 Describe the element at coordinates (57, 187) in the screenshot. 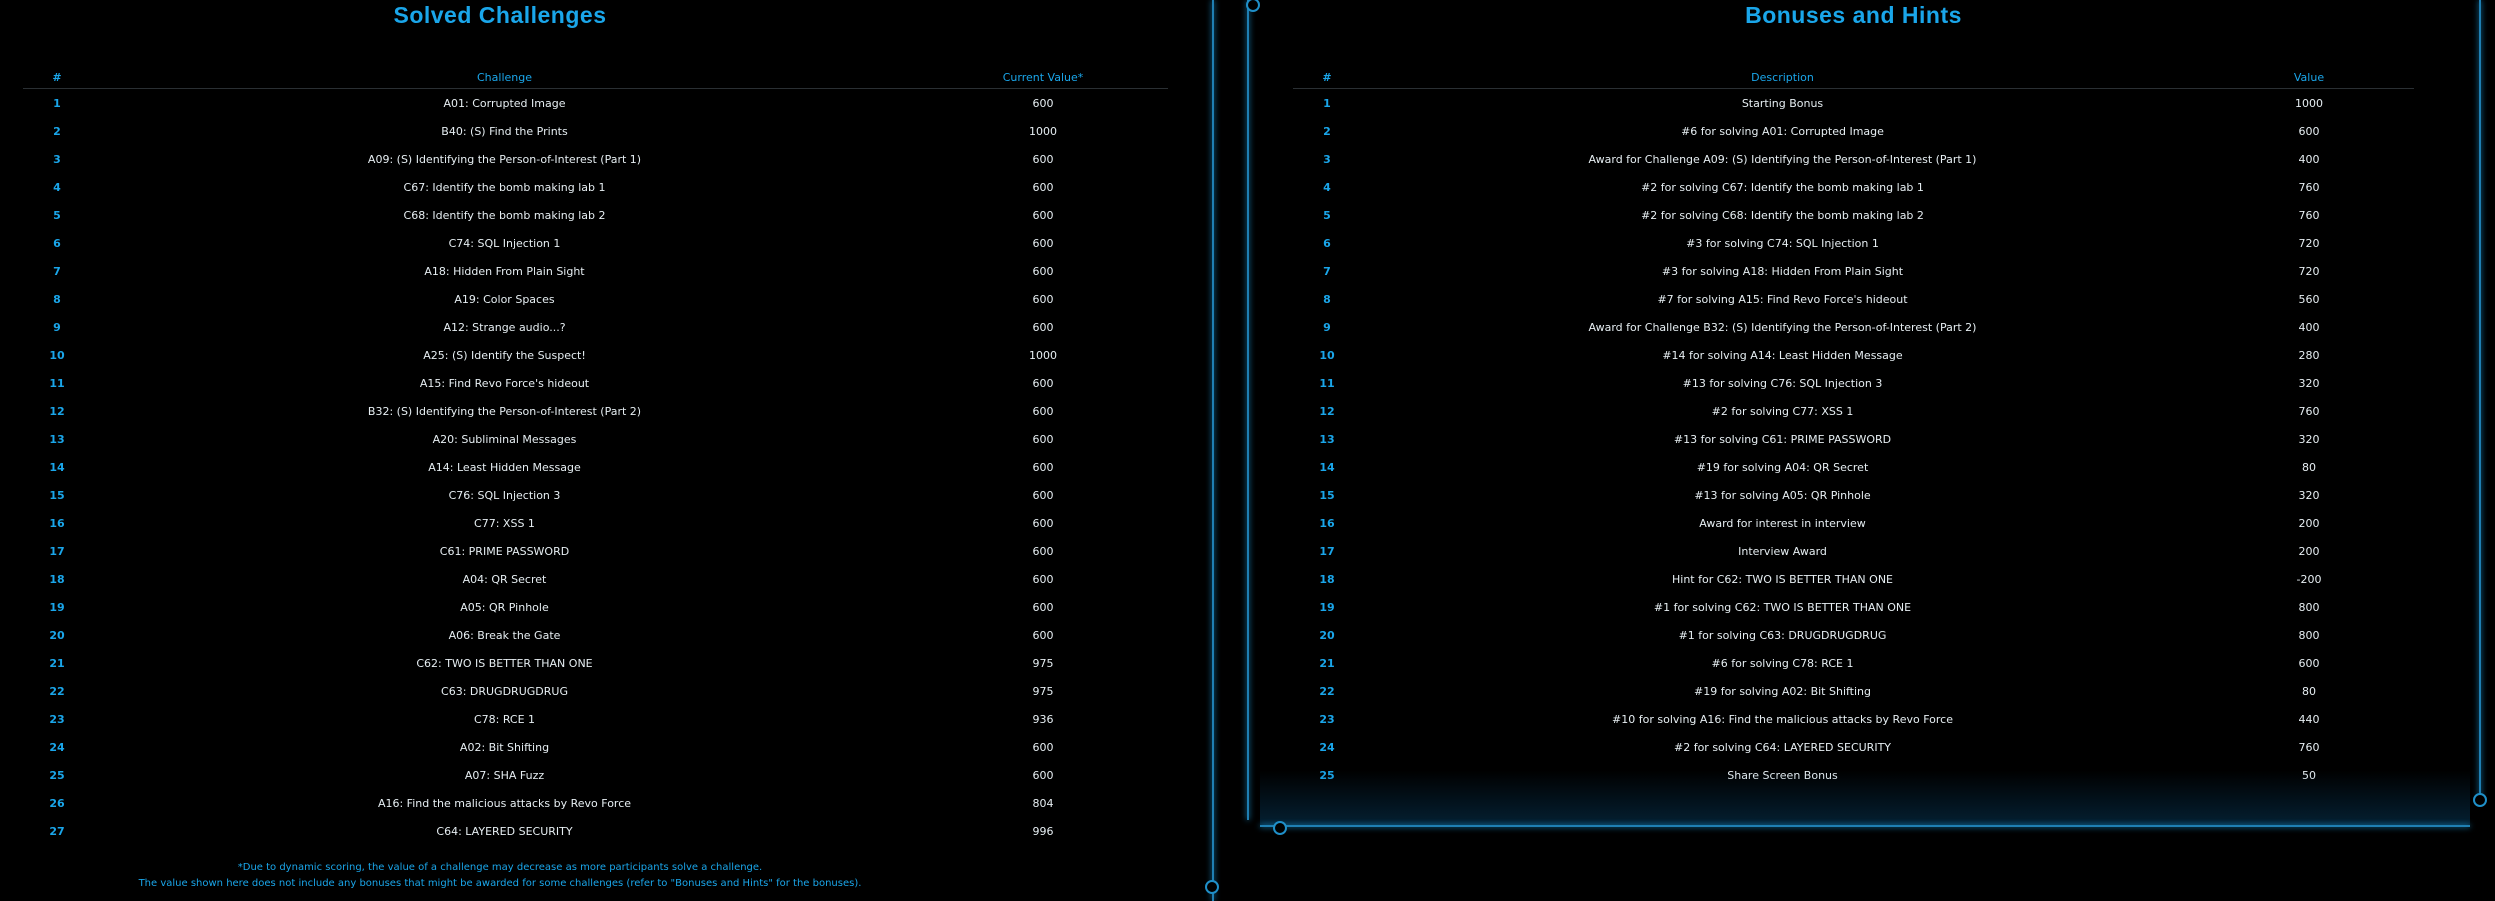

I see `row-number: 4` at that location.